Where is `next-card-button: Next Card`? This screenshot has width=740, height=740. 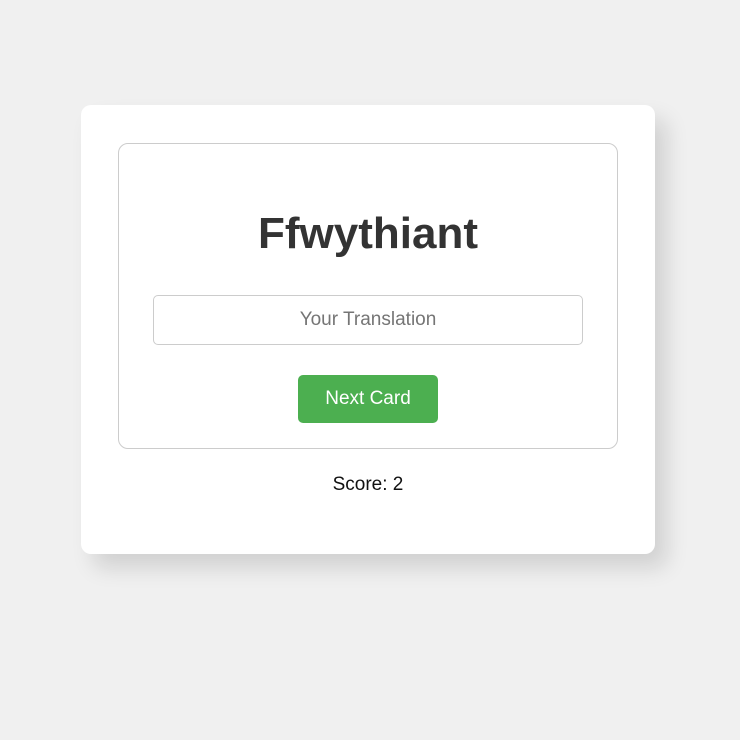
next-card-button: Next Card is located at coordinates (368, 399).